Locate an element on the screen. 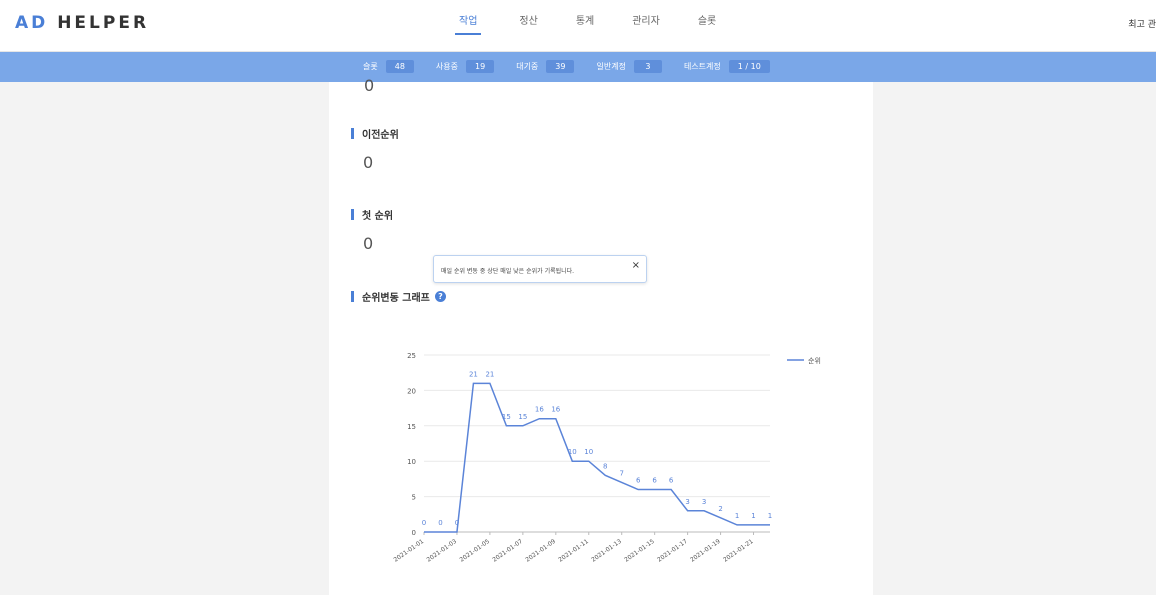  y-tick-label: 25 is located at coordinates (411, 356).